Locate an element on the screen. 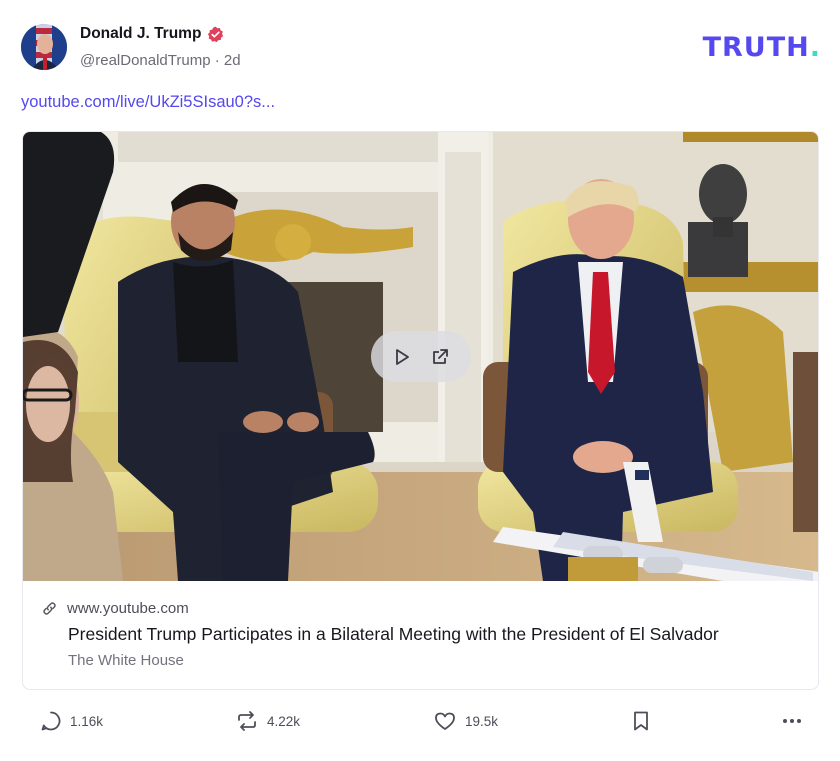  link-domain-row: www.youtube.com is located at coordinates (115, 608).